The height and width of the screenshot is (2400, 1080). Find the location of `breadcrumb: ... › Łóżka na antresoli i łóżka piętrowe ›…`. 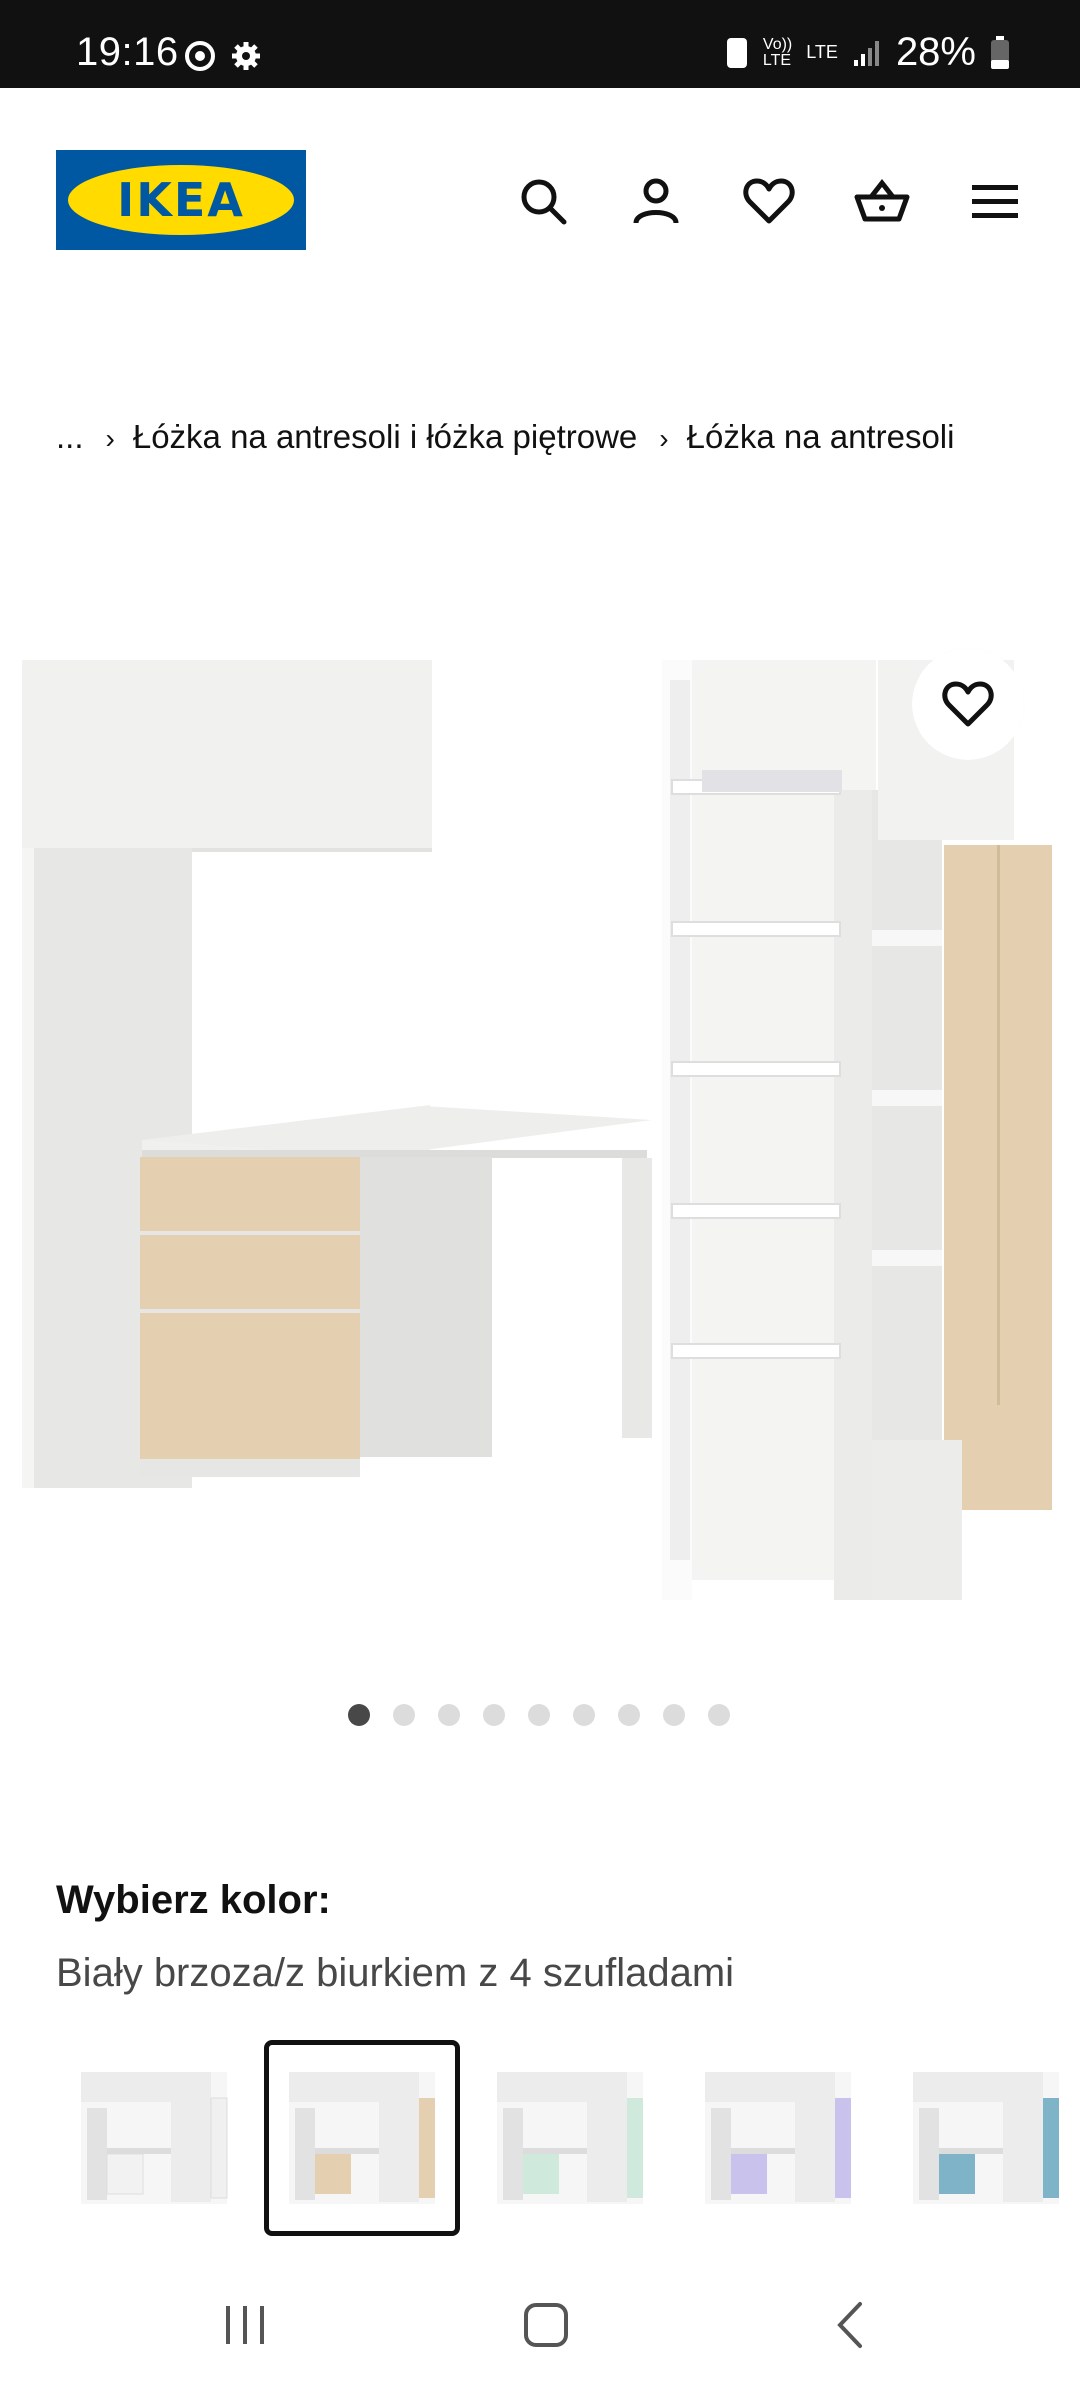

breadcrumb: ... › Łóżka na antresoli i łóżka piętrowe ›… is located at coordinates (526, 438).